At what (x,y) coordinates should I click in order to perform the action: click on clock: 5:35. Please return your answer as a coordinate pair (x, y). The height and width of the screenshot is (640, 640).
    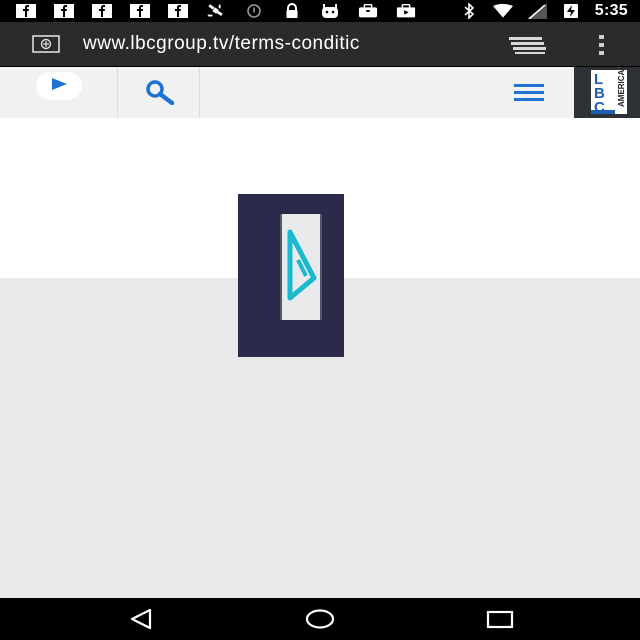
    Looking at the image, I should click on (611, 10).